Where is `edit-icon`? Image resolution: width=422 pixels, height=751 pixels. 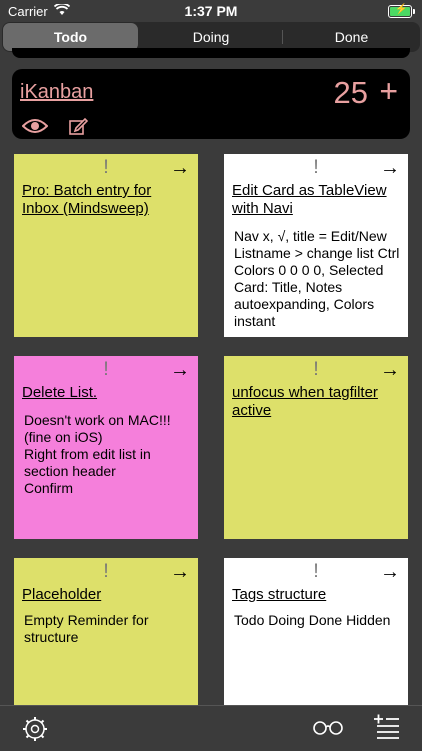 edit-icon is located at coordinates (78, 128).